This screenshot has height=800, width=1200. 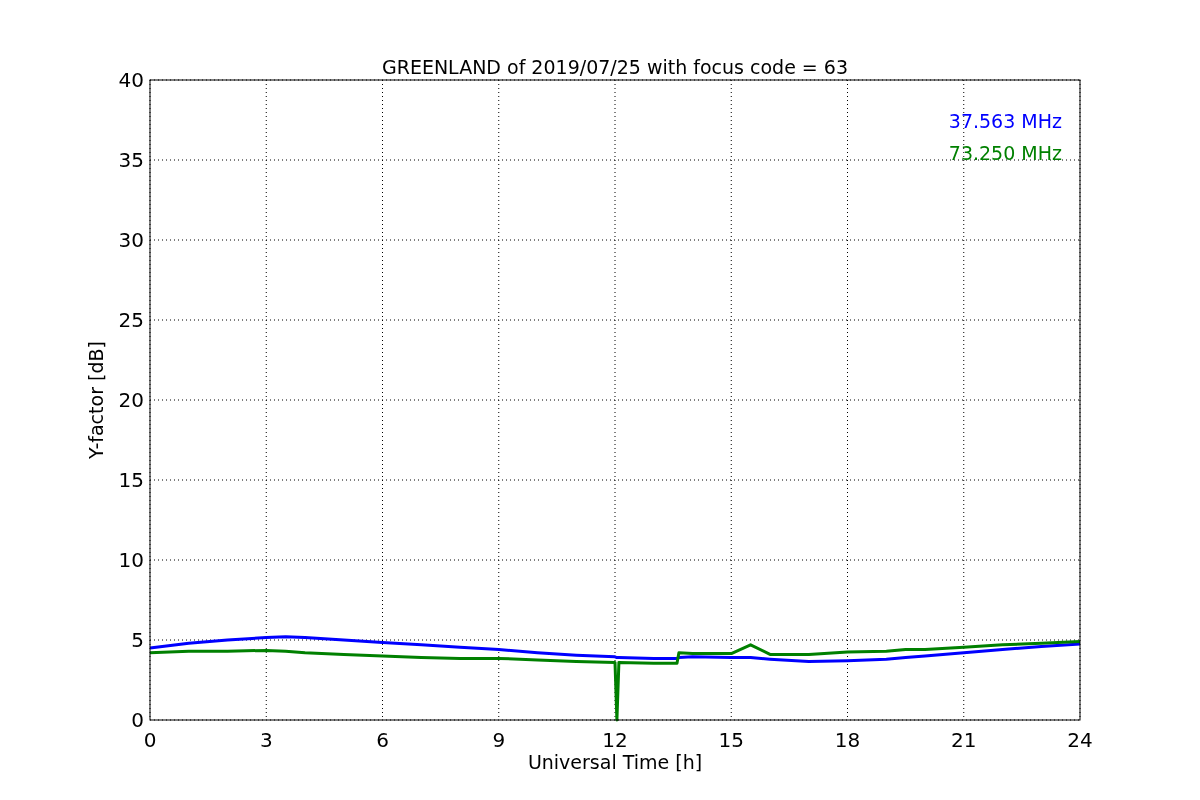 What do you see at coordinates (131, 400) in the screenshot?
I see `y-tick-label: 20` at bounding box center [131, 400].